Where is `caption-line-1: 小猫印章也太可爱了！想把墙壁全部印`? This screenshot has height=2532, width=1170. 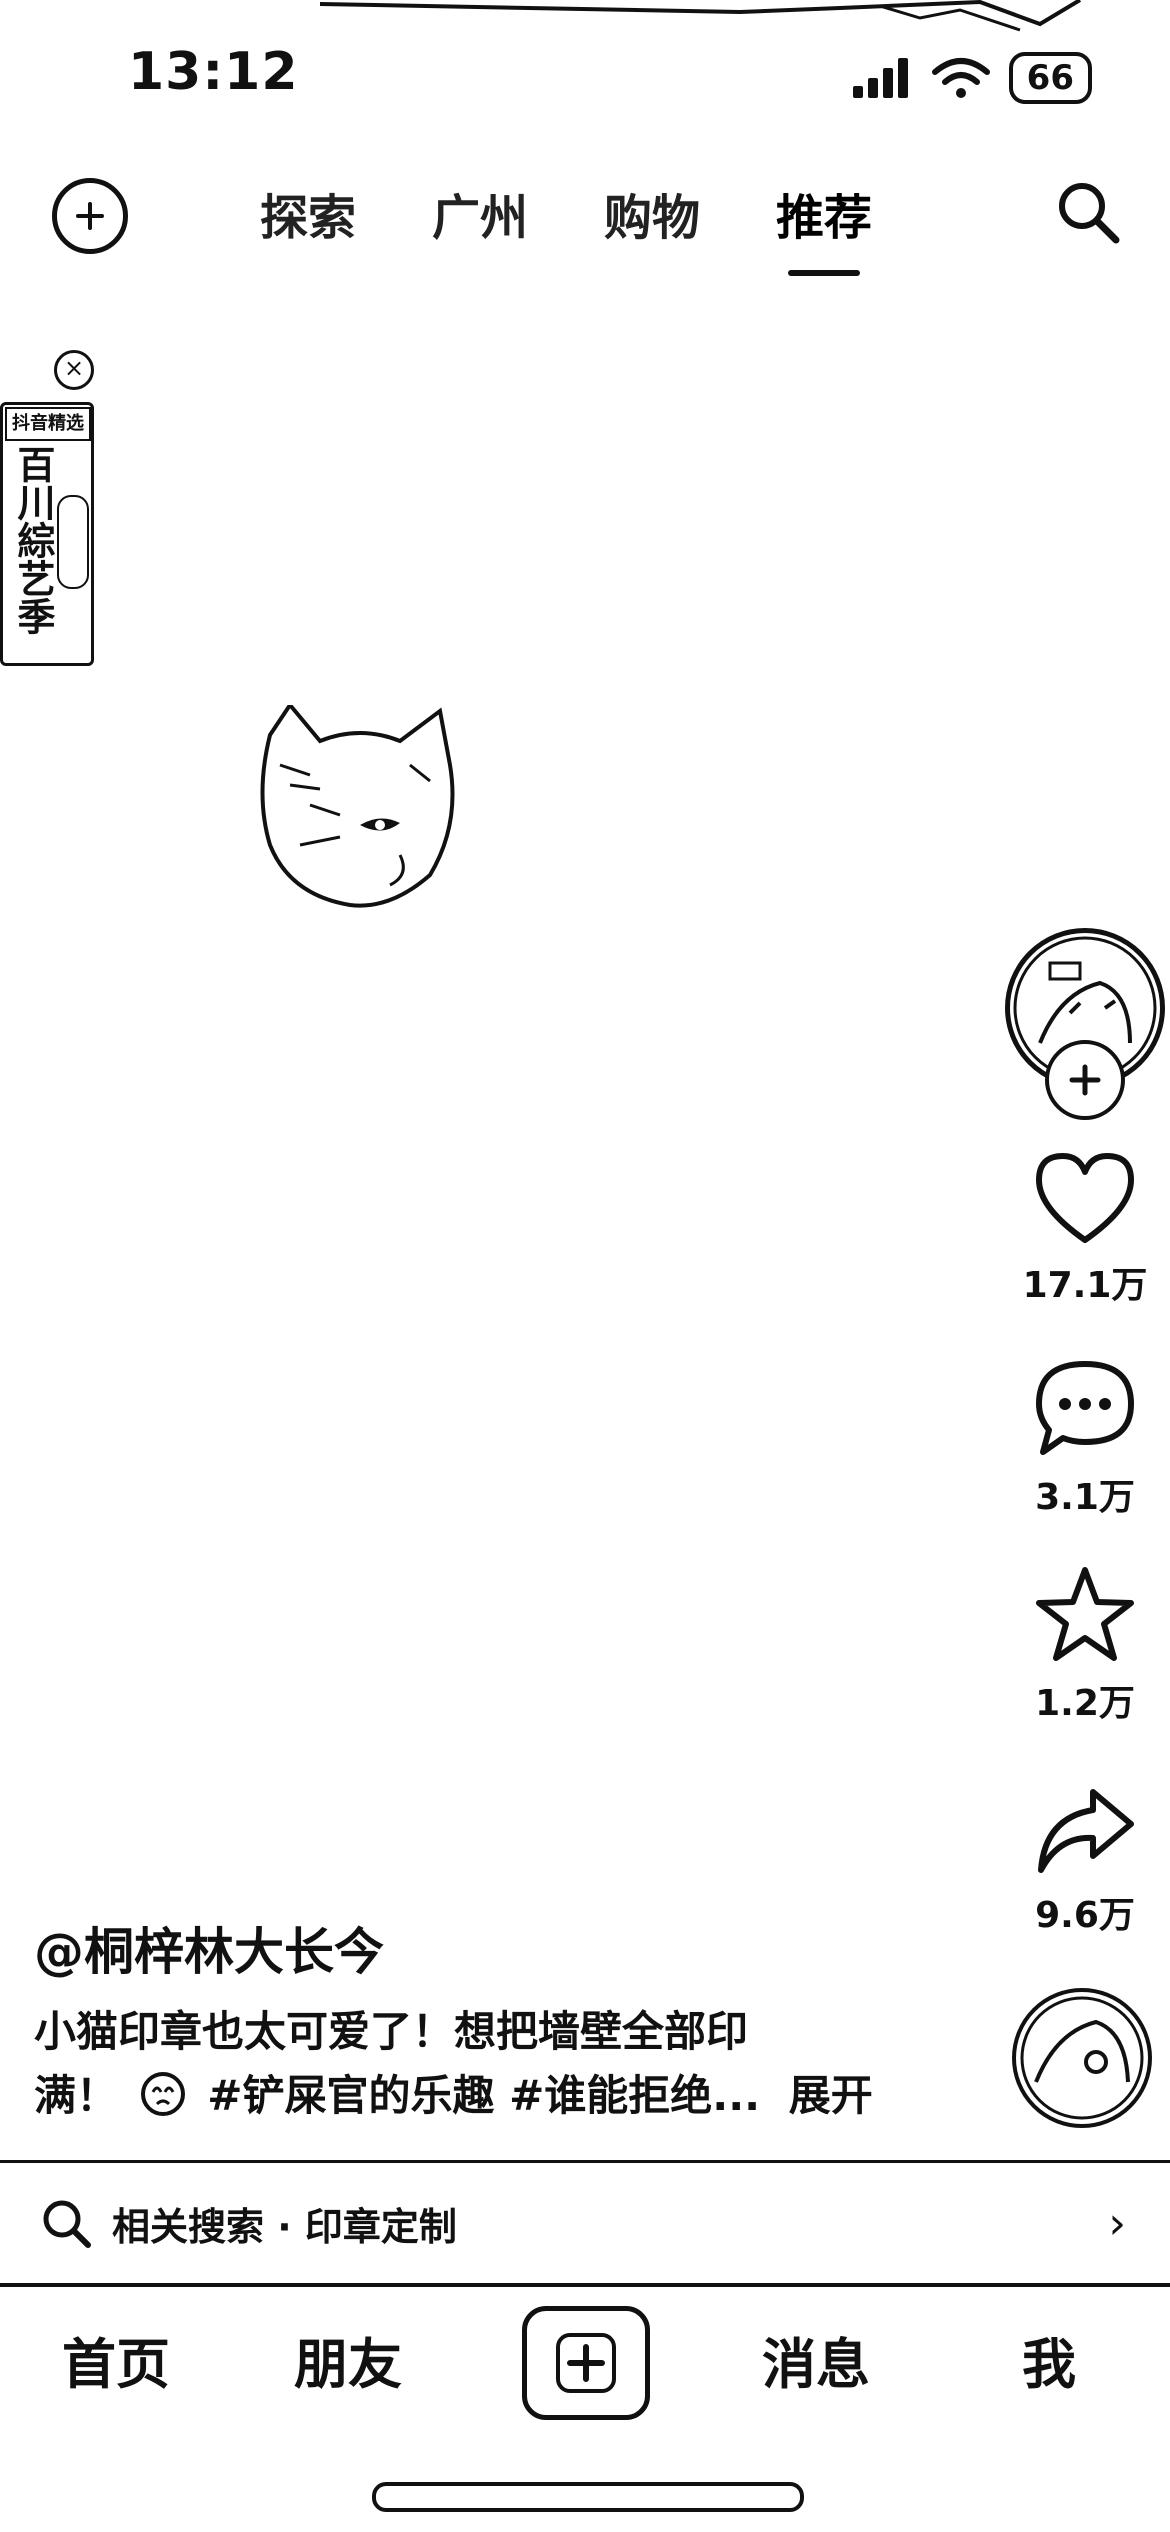
caption-line-1: 小猫印章也太可爱了！想把墙壁全部印 is located at coordinates (391, 2031).